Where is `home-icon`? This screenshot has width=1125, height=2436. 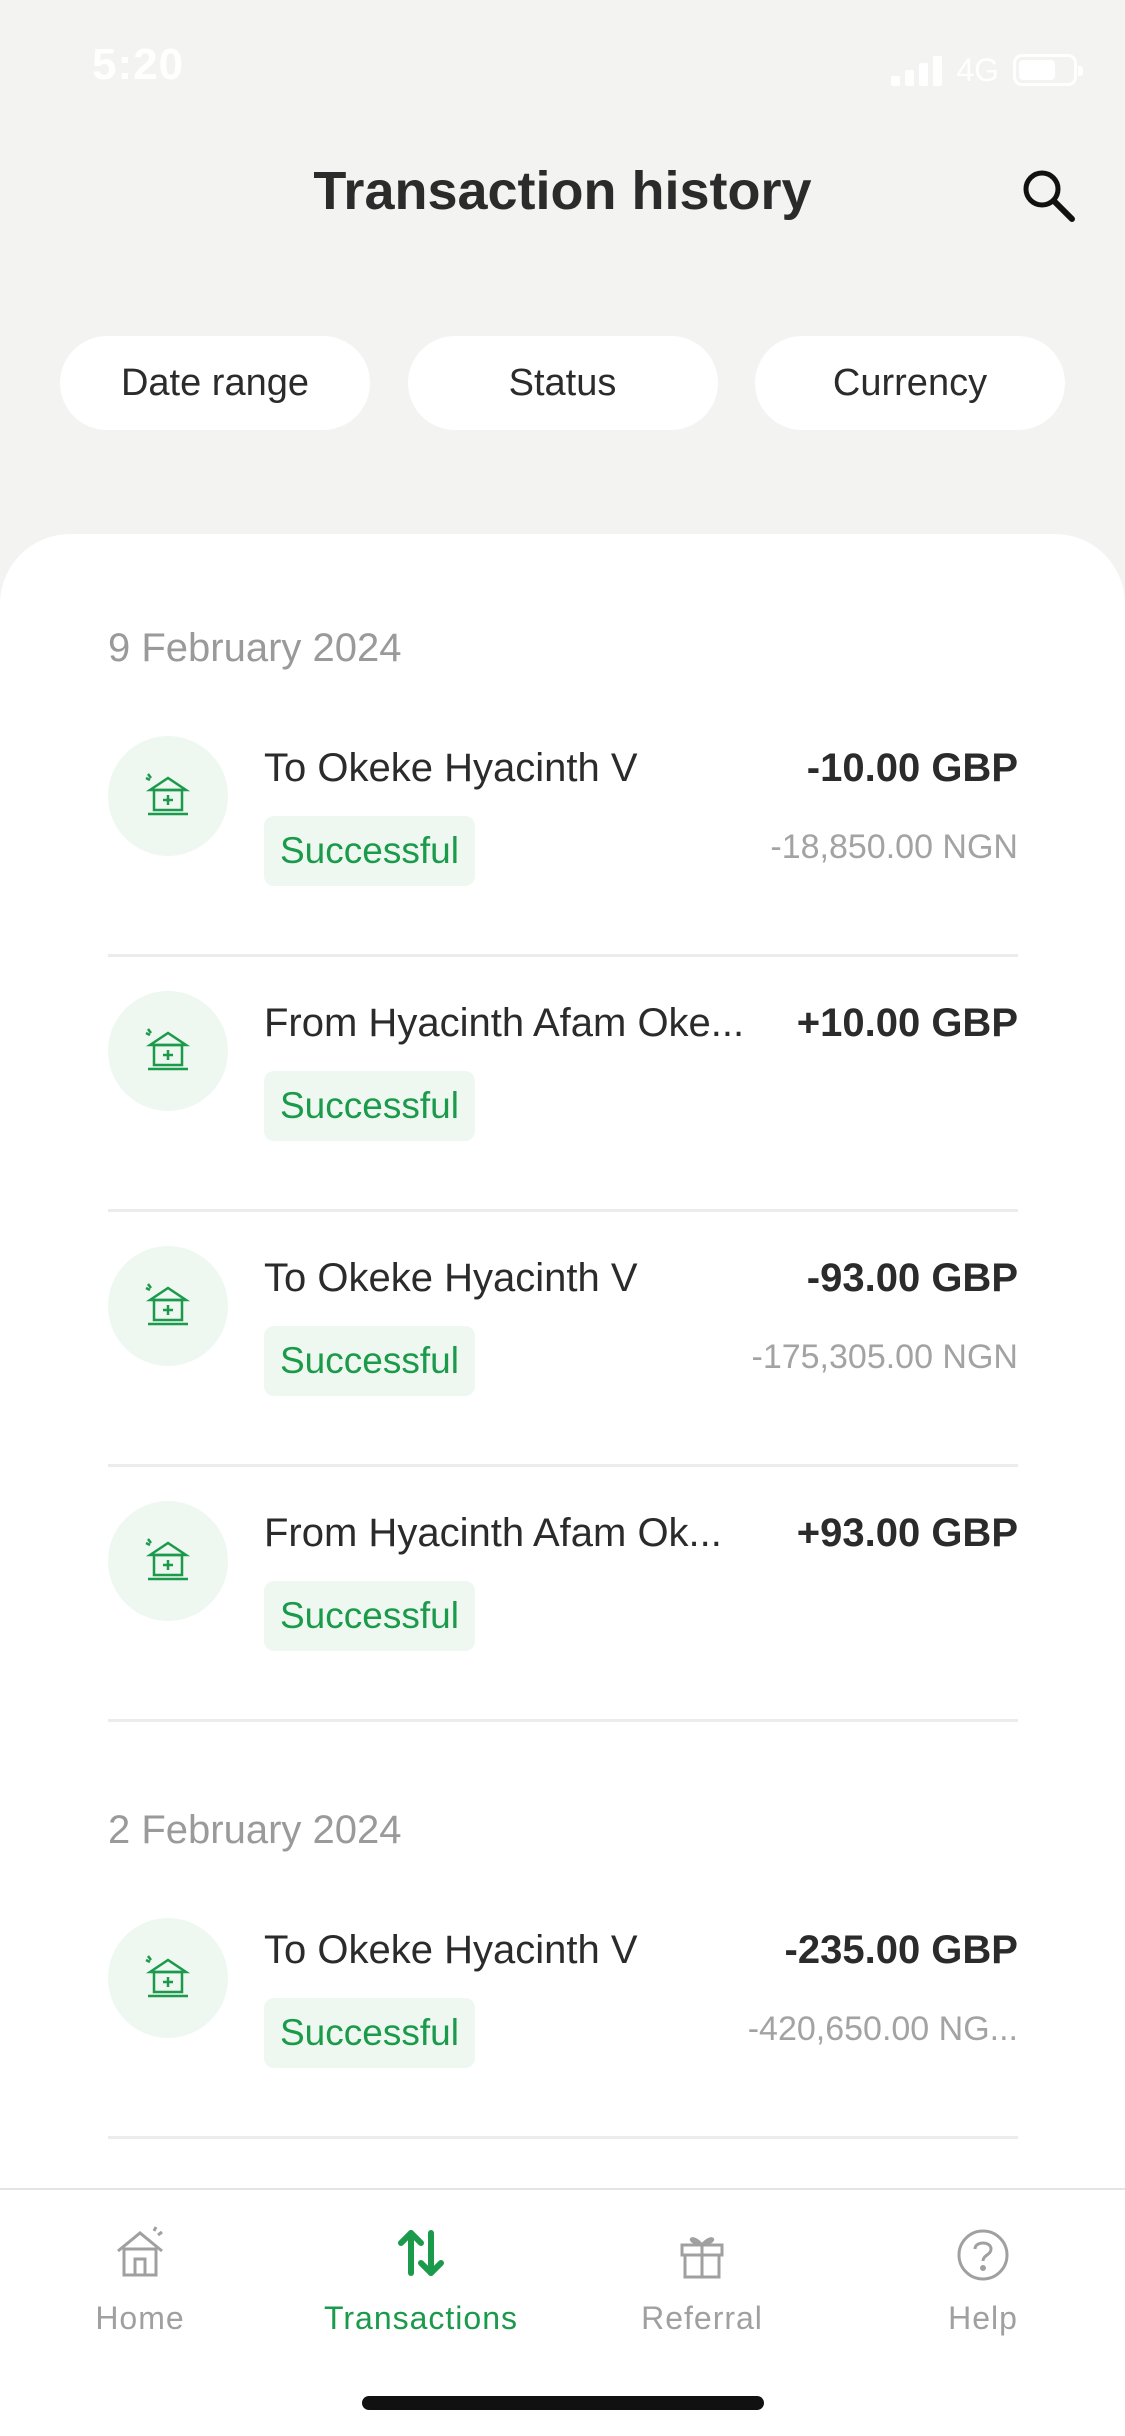 home-icon is located at coordinates (140, 2253).